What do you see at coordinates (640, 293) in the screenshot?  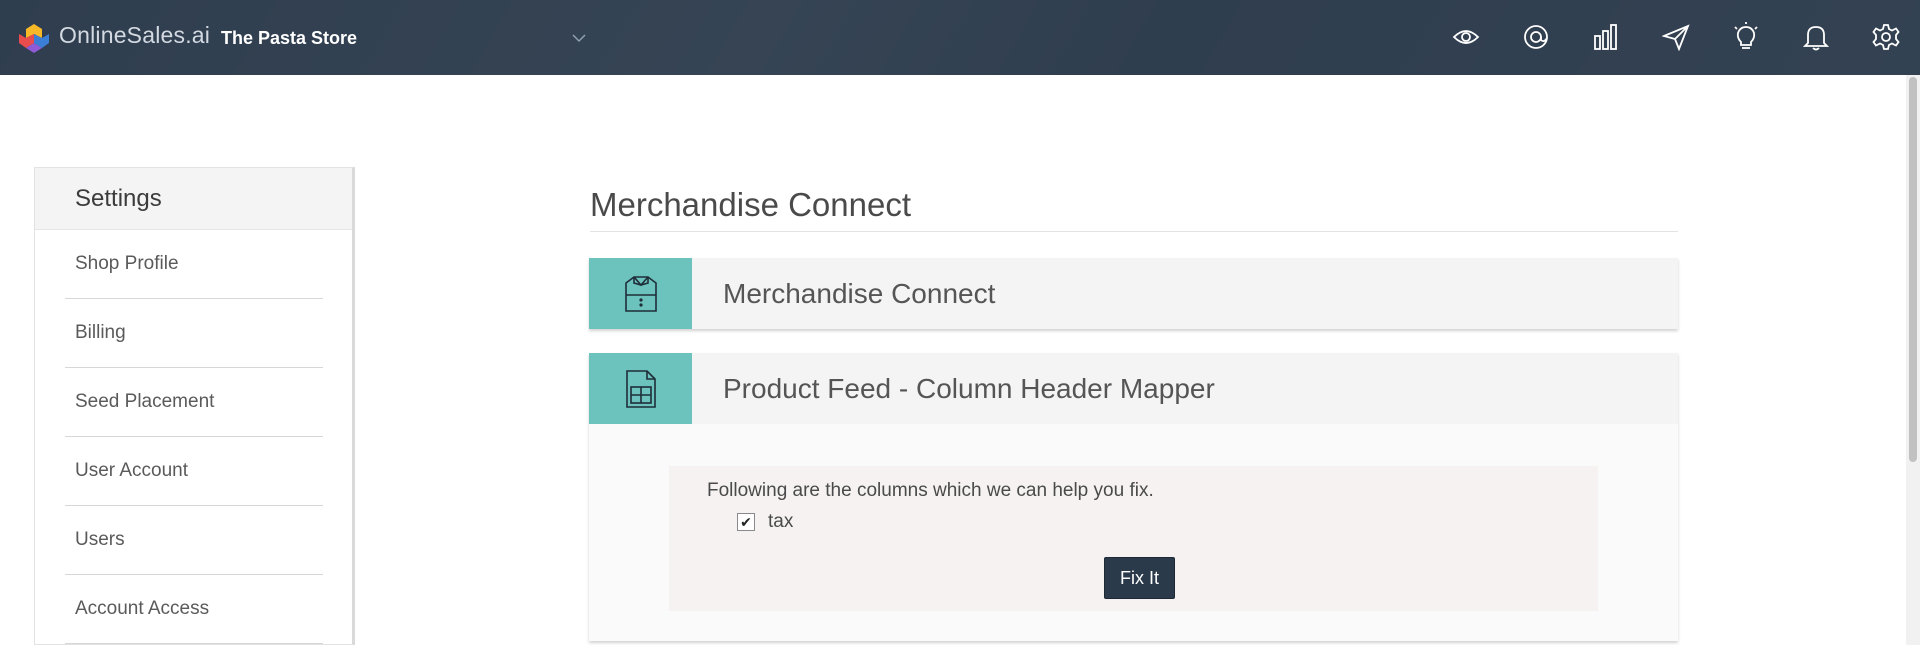 I see `shirt-icon` at bounding box center [640, 293].